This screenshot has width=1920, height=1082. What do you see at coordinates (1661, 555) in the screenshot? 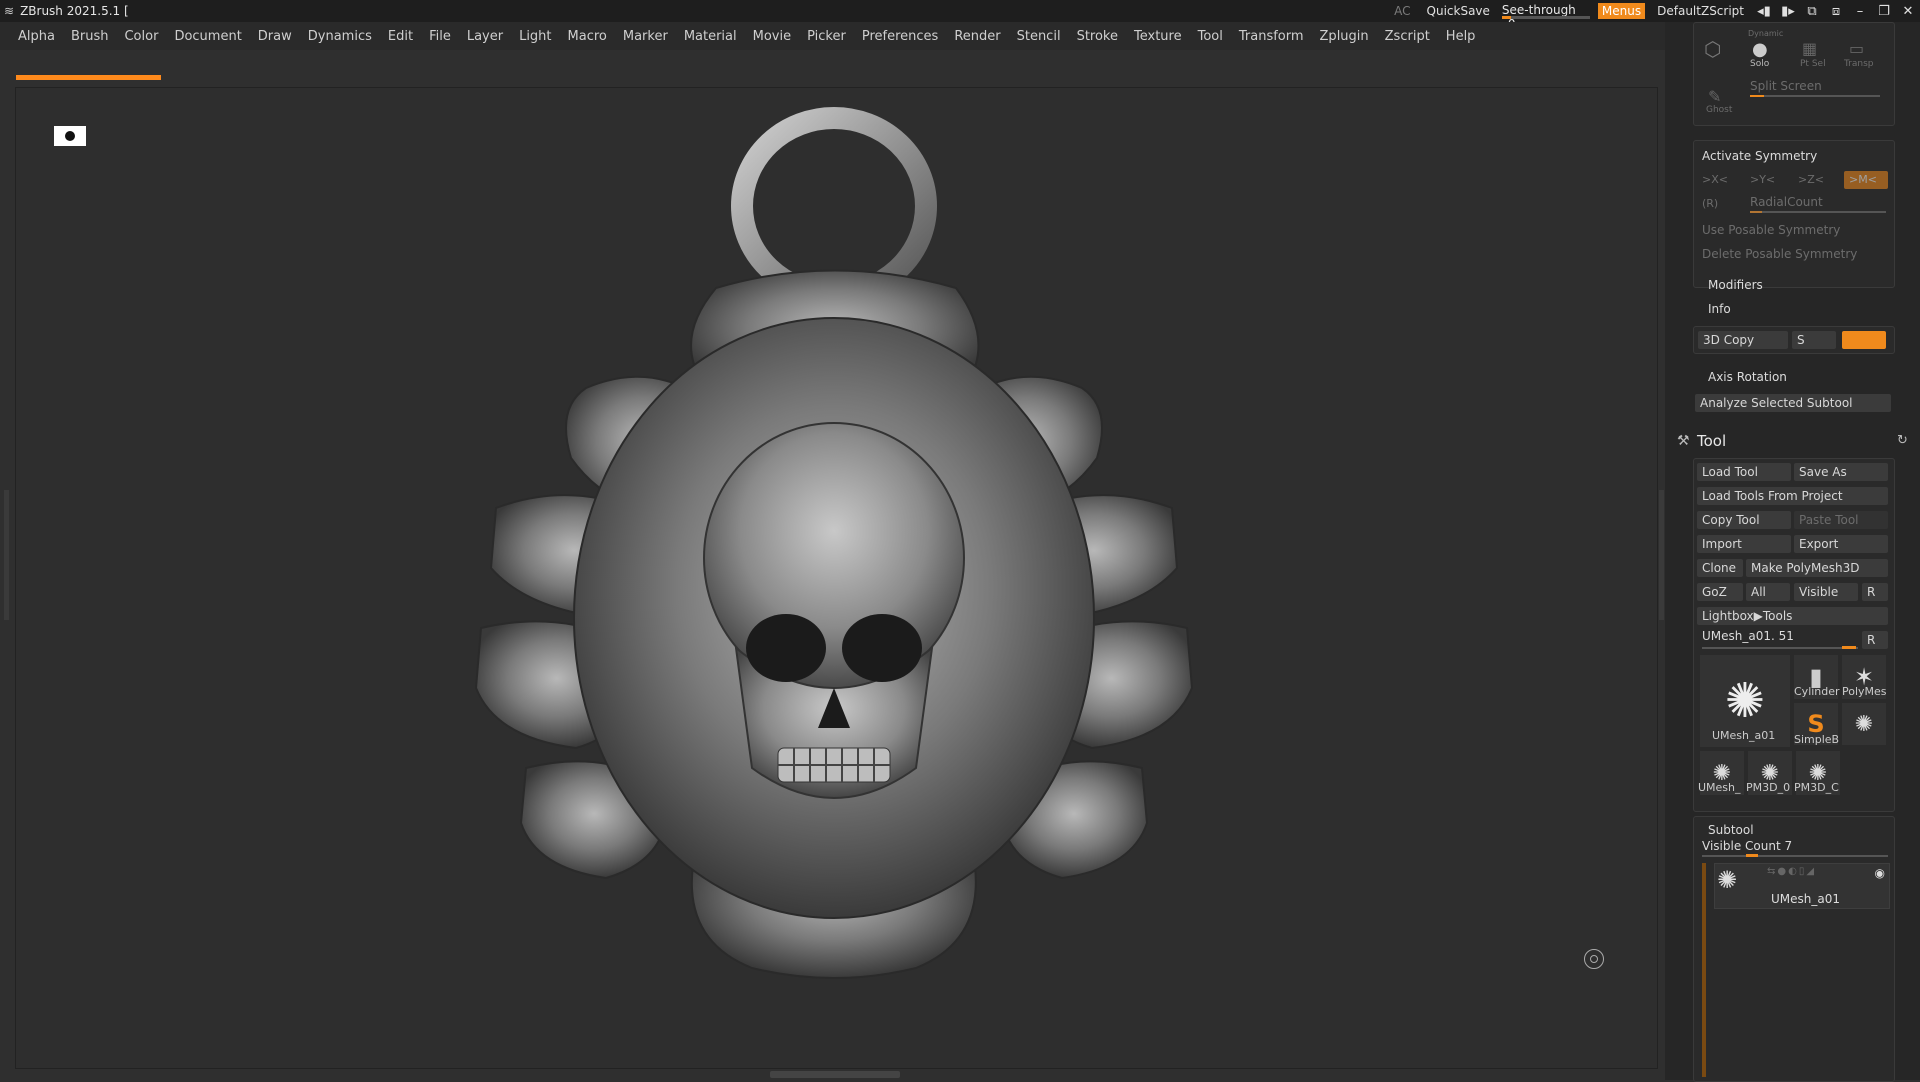
I see `right-tray-handle` at bounding box center [1661, 555].